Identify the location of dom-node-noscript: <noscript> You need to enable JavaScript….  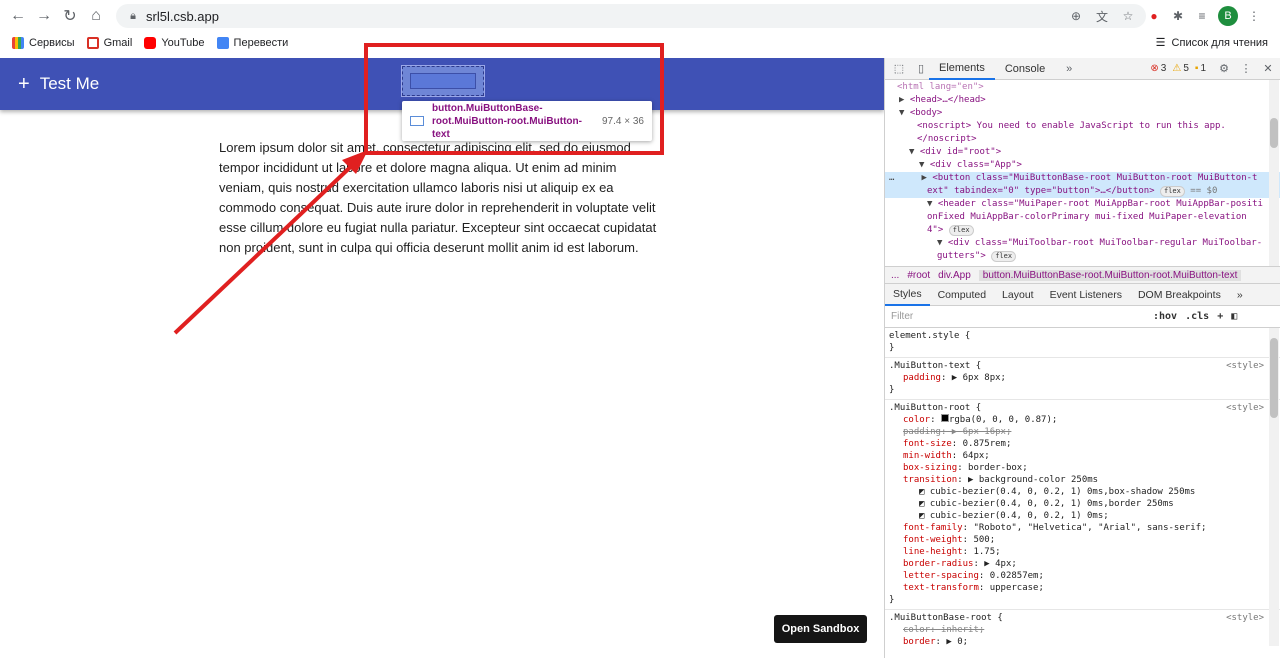
(1082, 126).